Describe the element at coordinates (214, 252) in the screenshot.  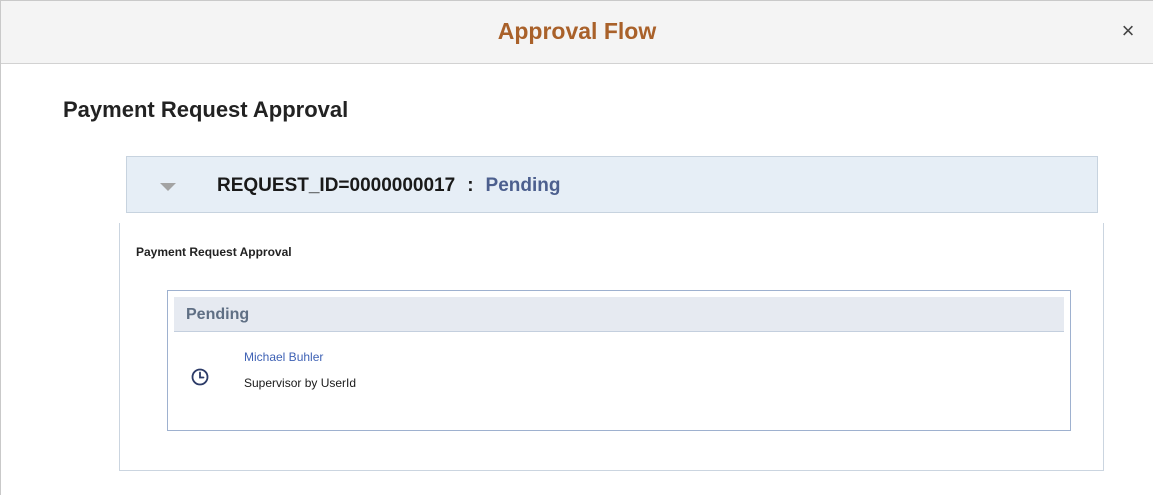
I see `process-title: Payment Request Approval` at that location.